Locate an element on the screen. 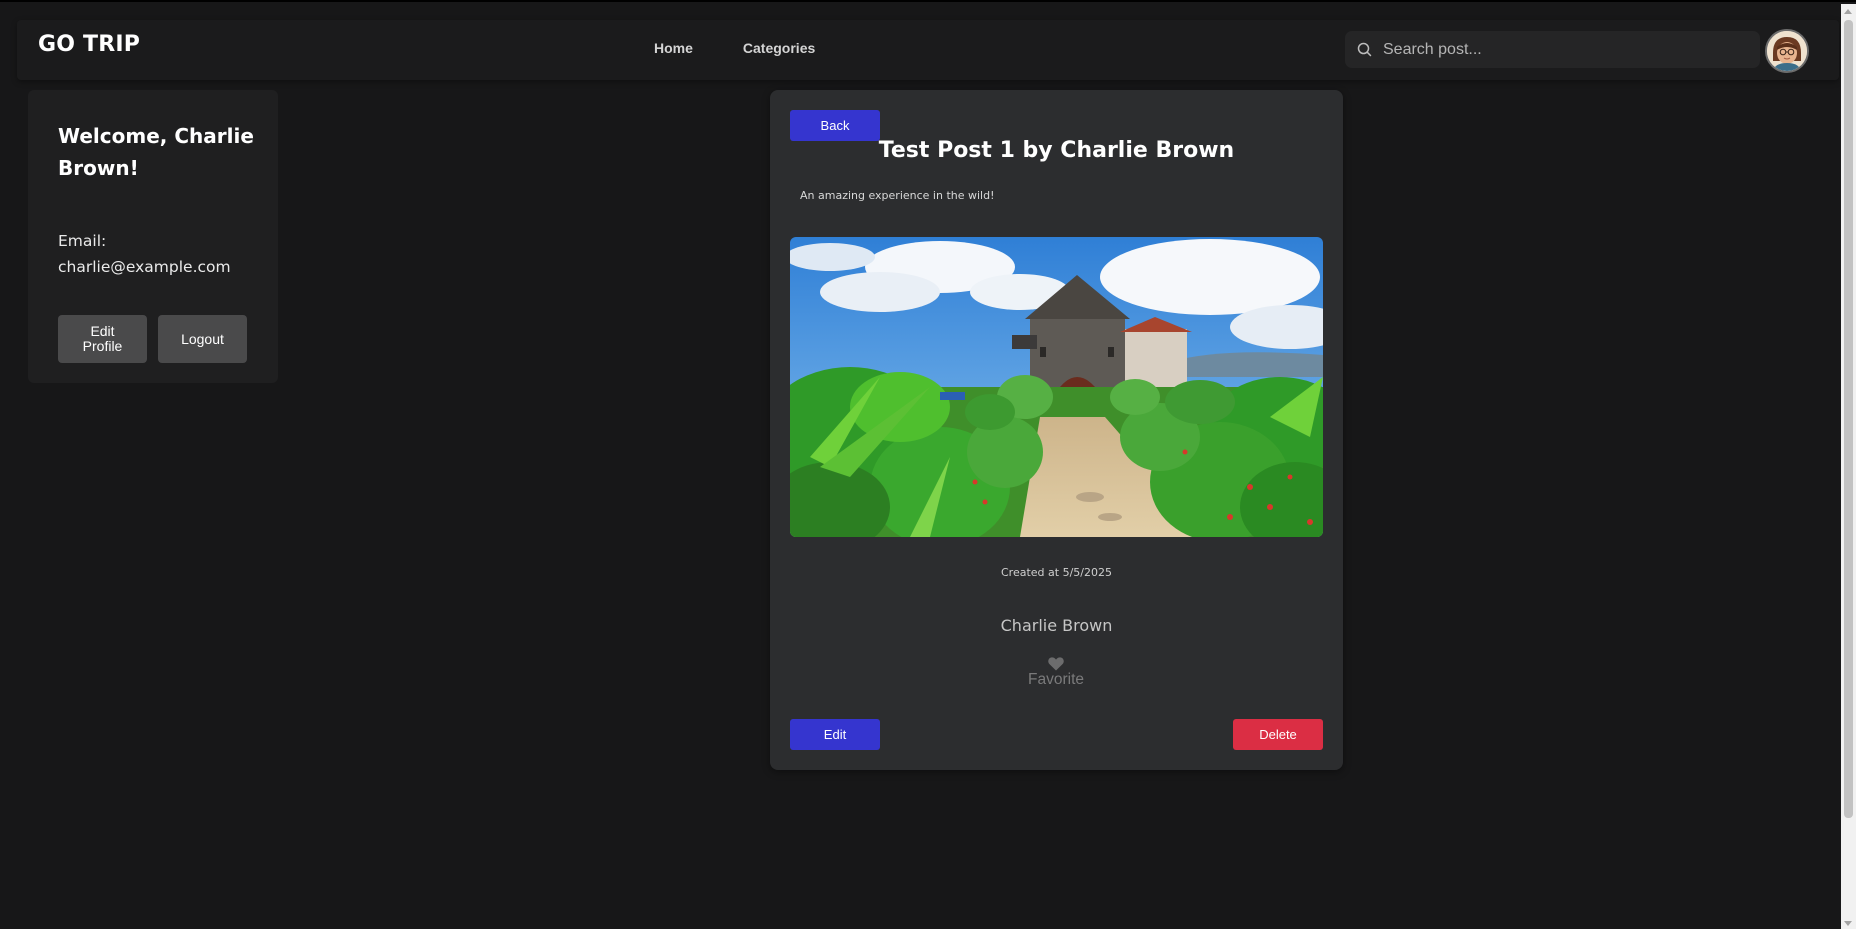  email-label: Email: is located at coordinates (82, 241).